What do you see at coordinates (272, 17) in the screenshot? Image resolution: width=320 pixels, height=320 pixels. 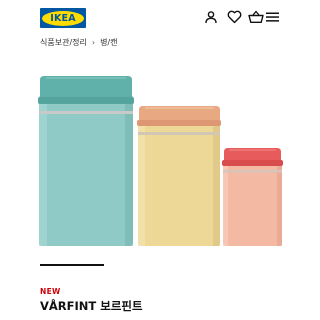 I see `menu-icon` at bounding box center [272, 17].